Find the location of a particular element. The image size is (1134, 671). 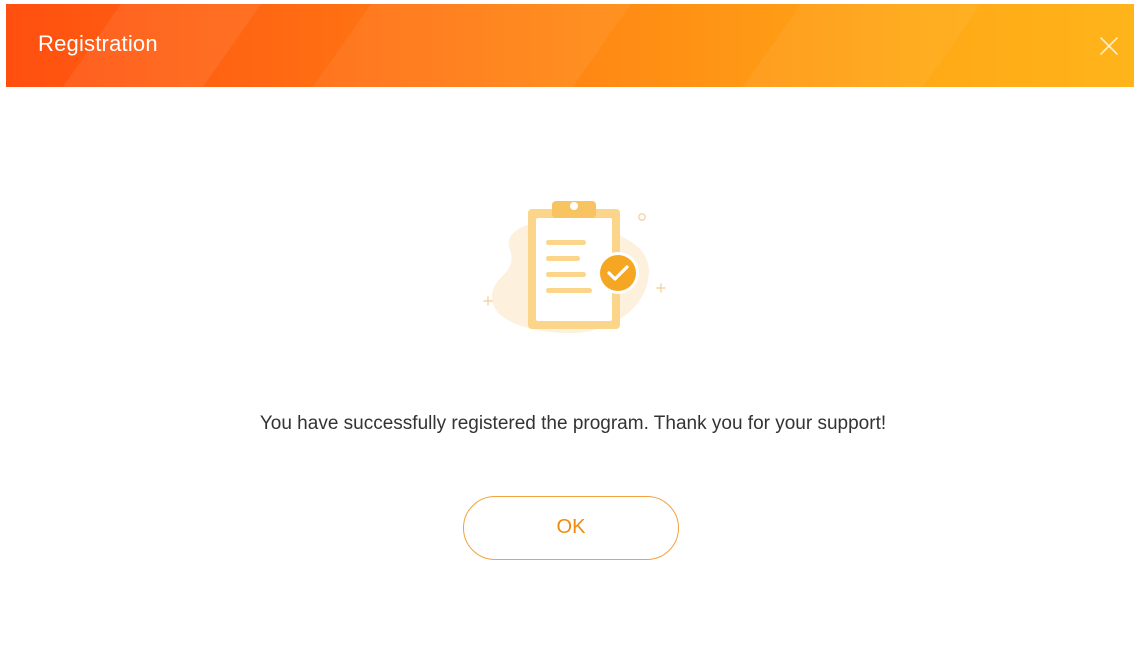

close-icon is located at coordinates (1109, 46).